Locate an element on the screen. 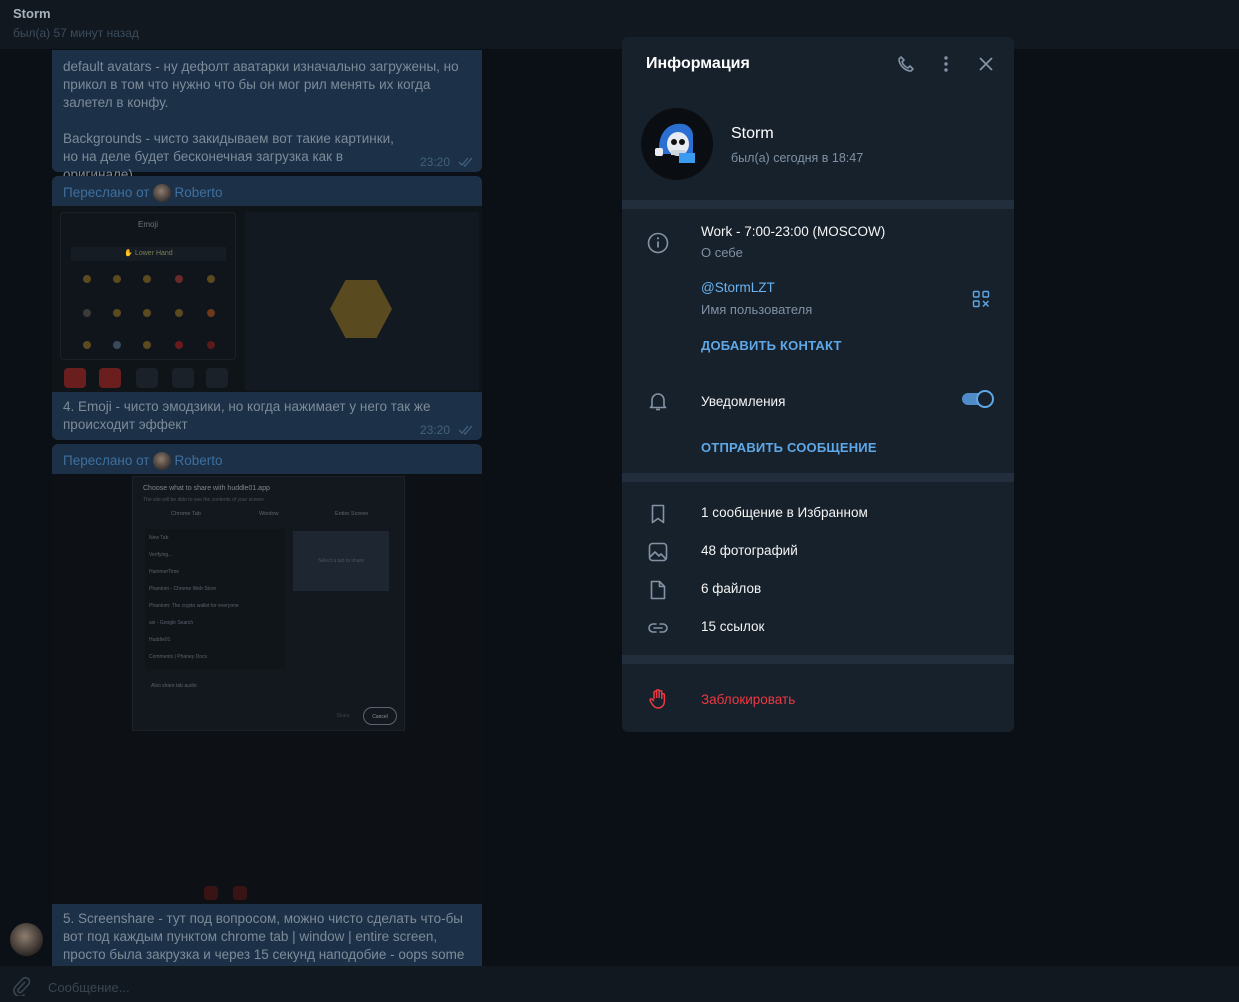 This screenshot has width=1239, height=1002. panel-title: Информация is located at coordinates (698, 63).